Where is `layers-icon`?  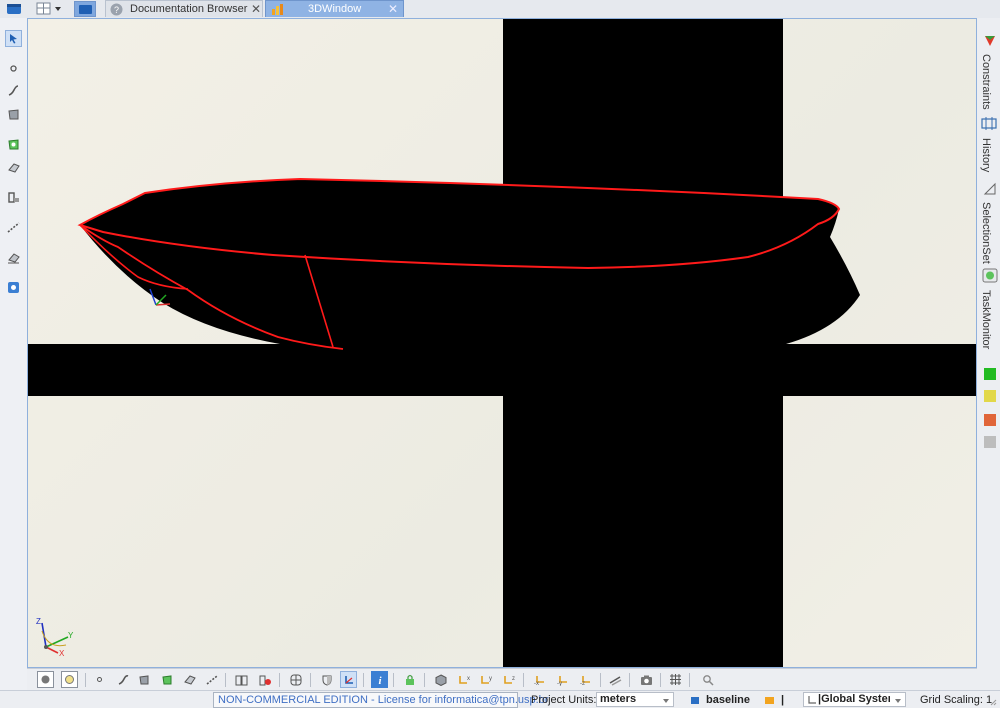
layers-icon is located at coordinates (241, 679).